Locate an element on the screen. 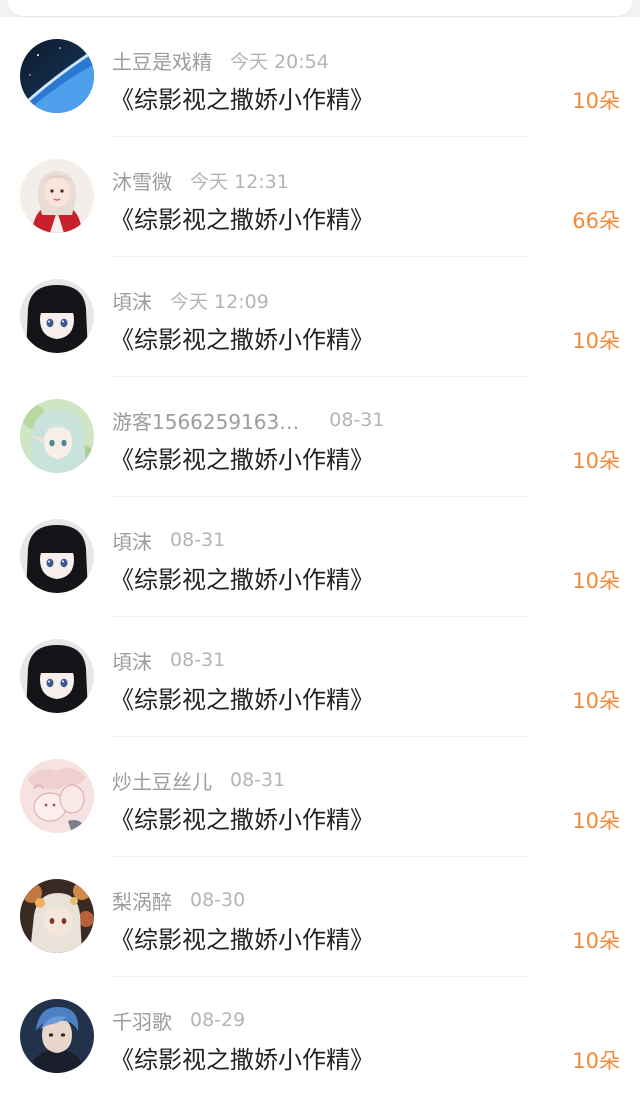  list-item: 沐雪微 今天 12:31 《综影视之撒娇小作精》 66朵 is located at coordinates (320, 197).